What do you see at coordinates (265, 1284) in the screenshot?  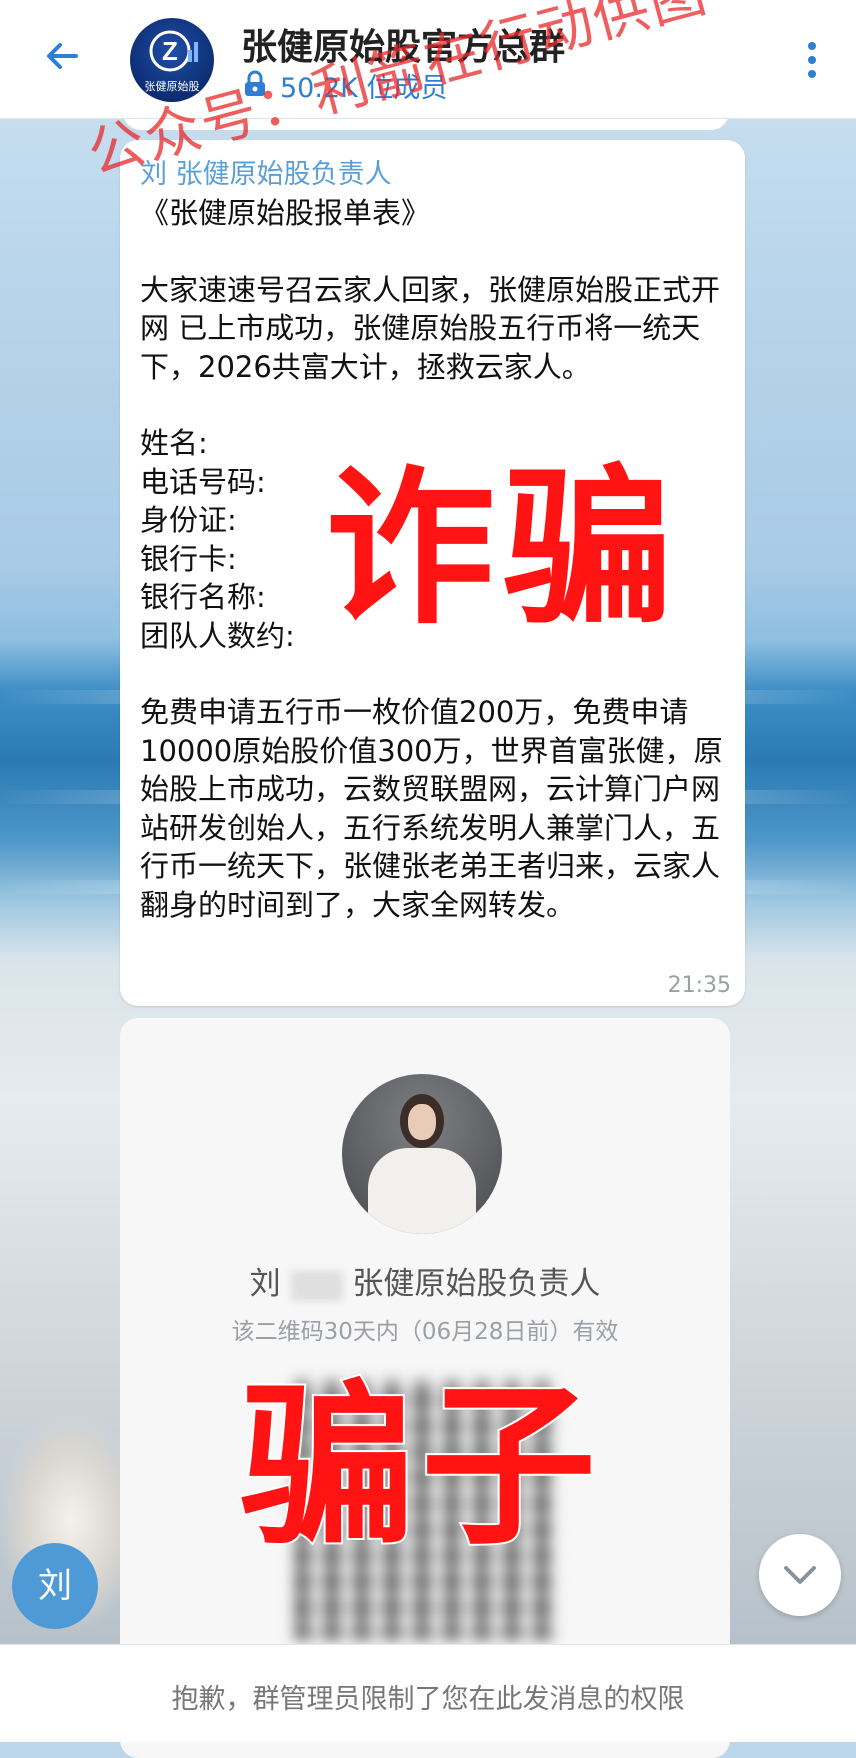 I see `contact-name-prefix: 刘` at bounding box center [265, 1284].